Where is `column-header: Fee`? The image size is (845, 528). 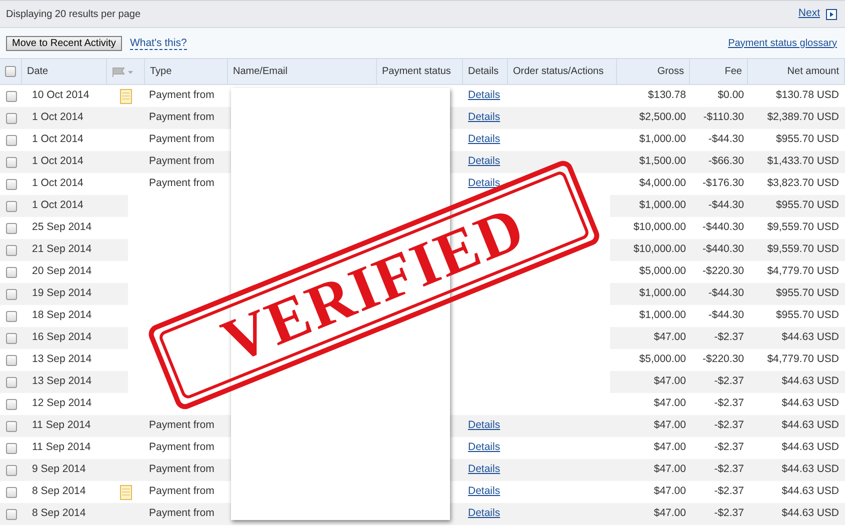
column-header: Fee is located at coordinates (733, 71).